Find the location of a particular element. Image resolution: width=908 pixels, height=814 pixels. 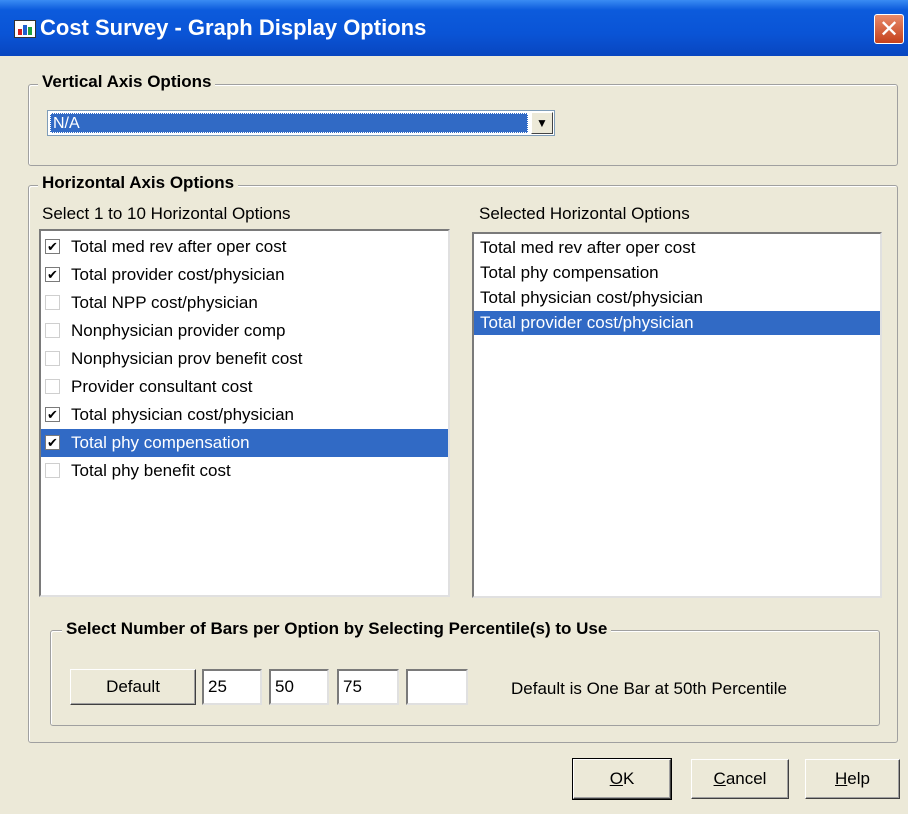

option-label: Provider consultant cost is located at coordinates (162, 386).